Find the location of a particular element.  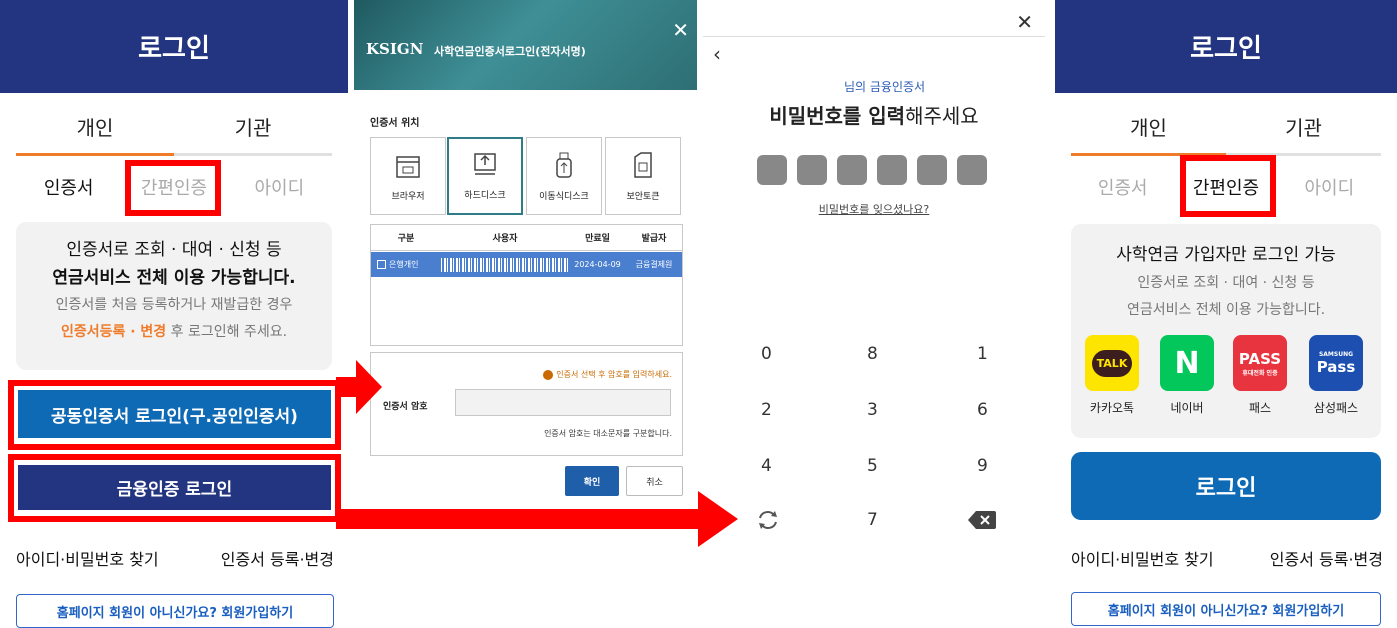

table-header: 구분 사용자 만료일 발급자 is located at coordinates (526, 238).